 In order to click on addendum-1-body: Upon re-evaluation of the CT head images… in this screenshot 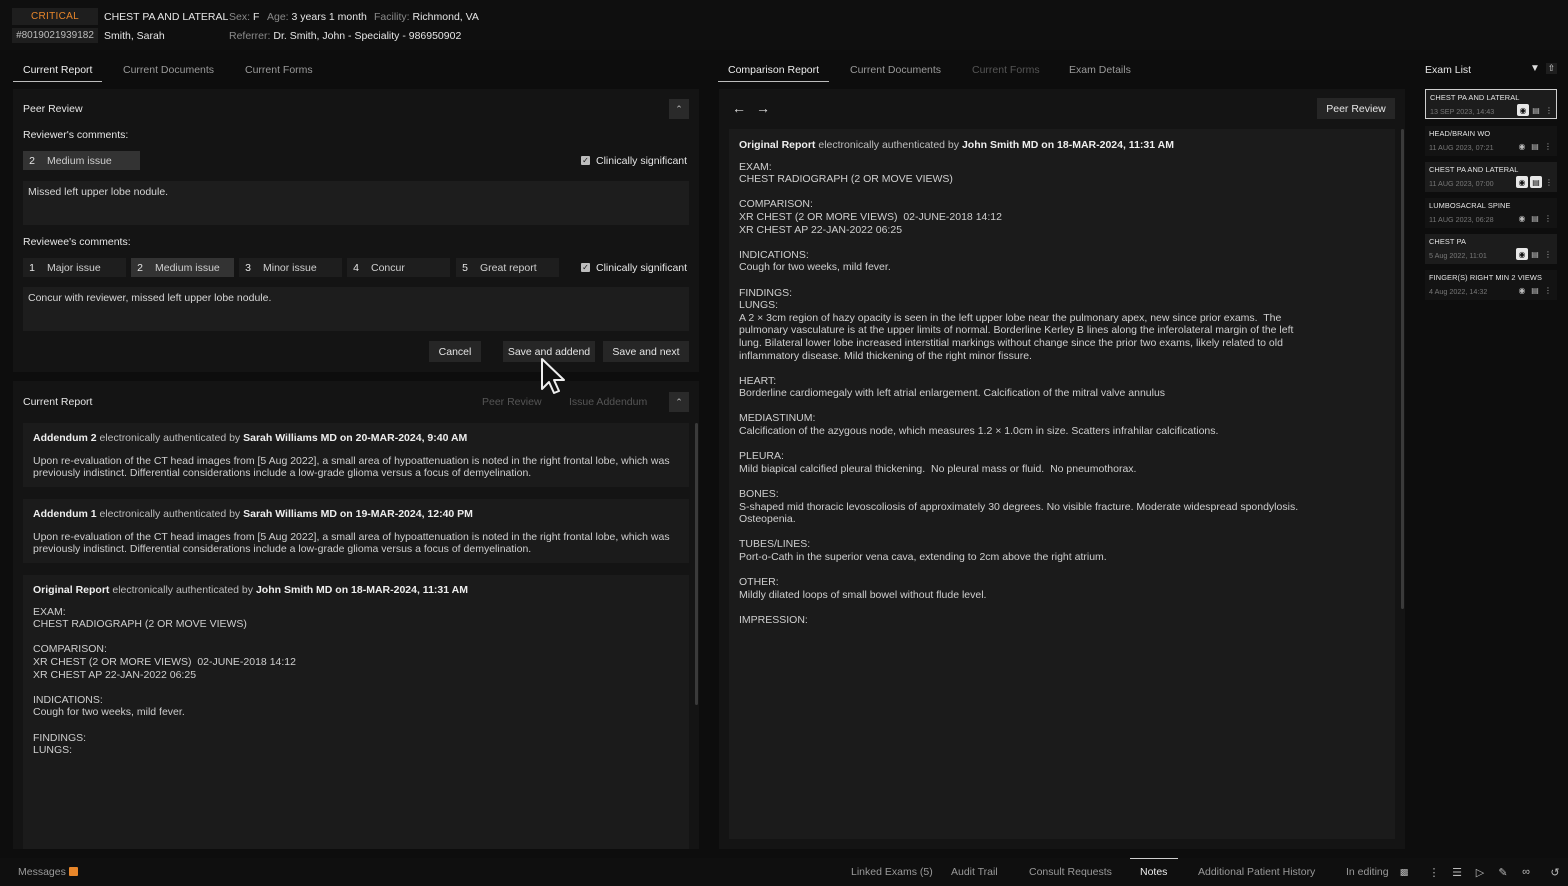, I will do `click(351, 543)`.